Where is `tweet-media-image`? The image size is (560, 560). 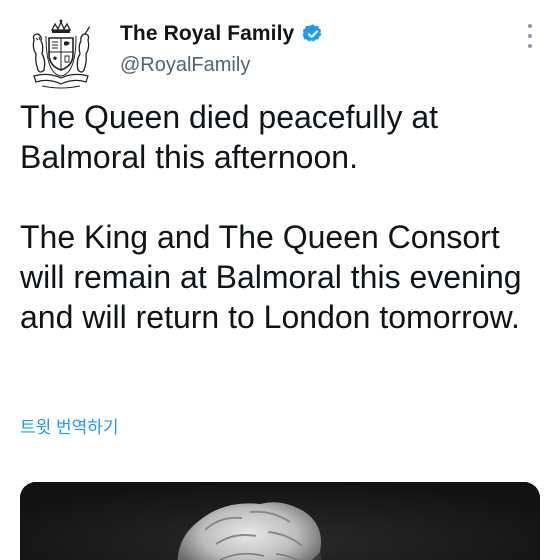 tweet-media-image is located at coordinates (280, 521).